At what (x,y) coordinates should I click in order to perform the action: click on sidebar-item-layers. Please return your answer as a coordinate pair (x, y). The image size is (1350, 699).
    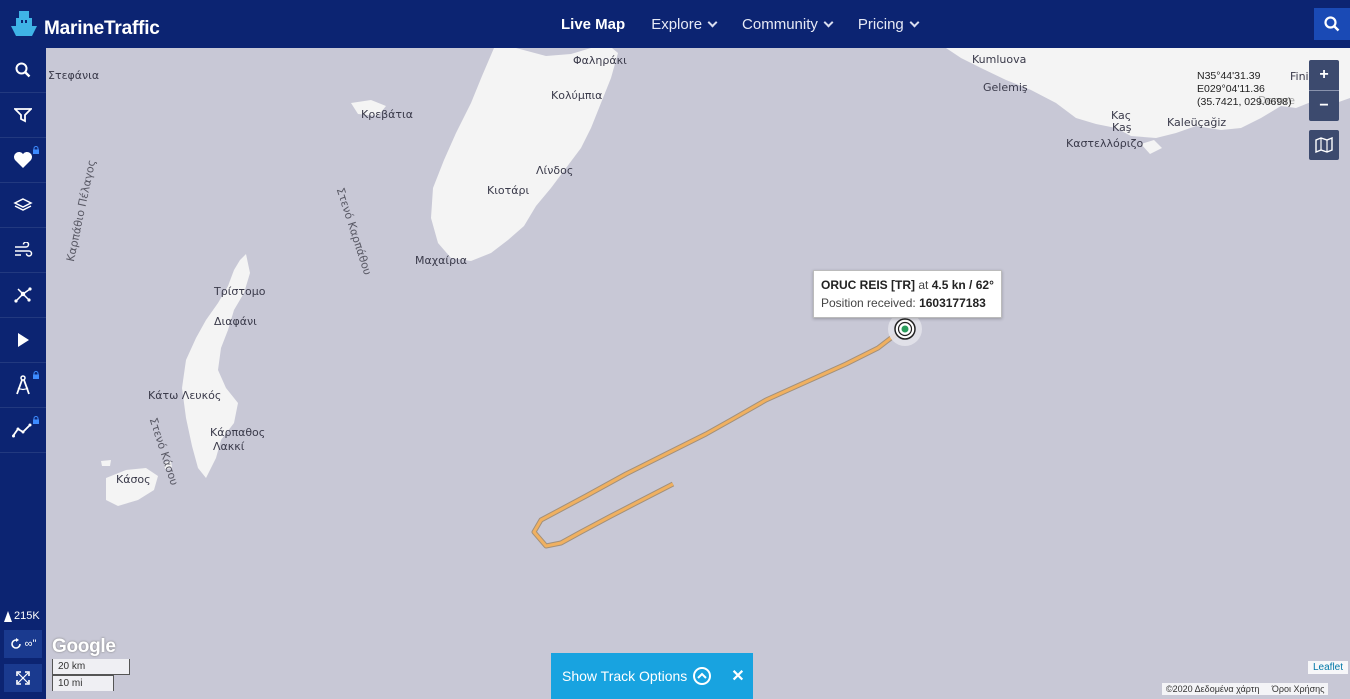
    Looking at the image, I should click on (23, 205).